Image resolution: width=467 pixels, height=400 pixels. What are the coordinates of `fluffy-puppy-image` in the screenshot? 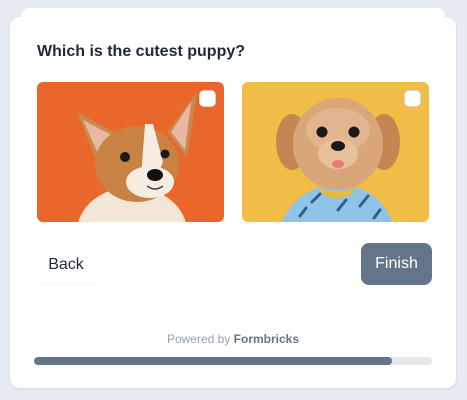 It's located at (335, 152).